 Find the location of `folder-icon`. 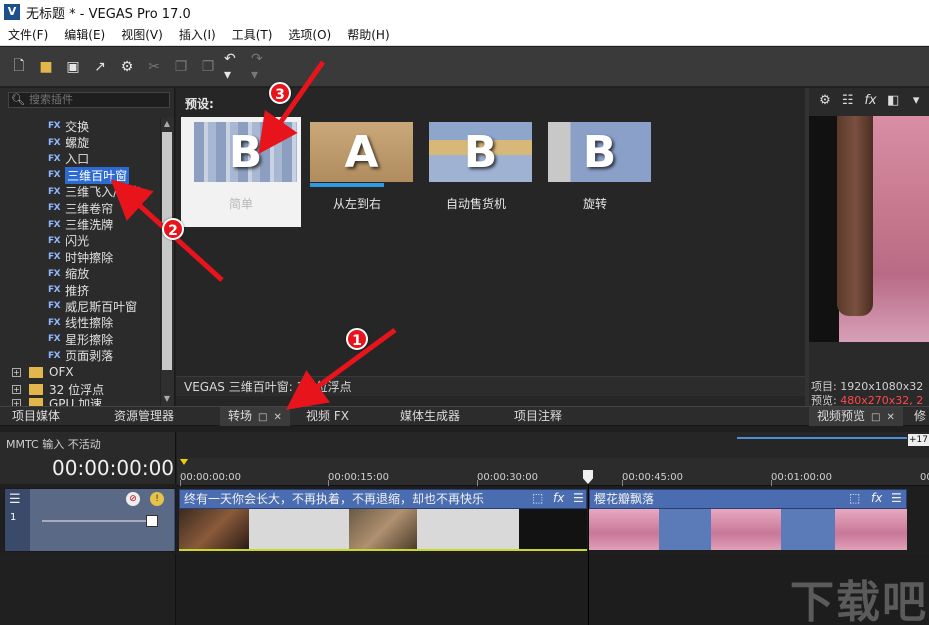

folder-icon is located at coordinates (36, 372).